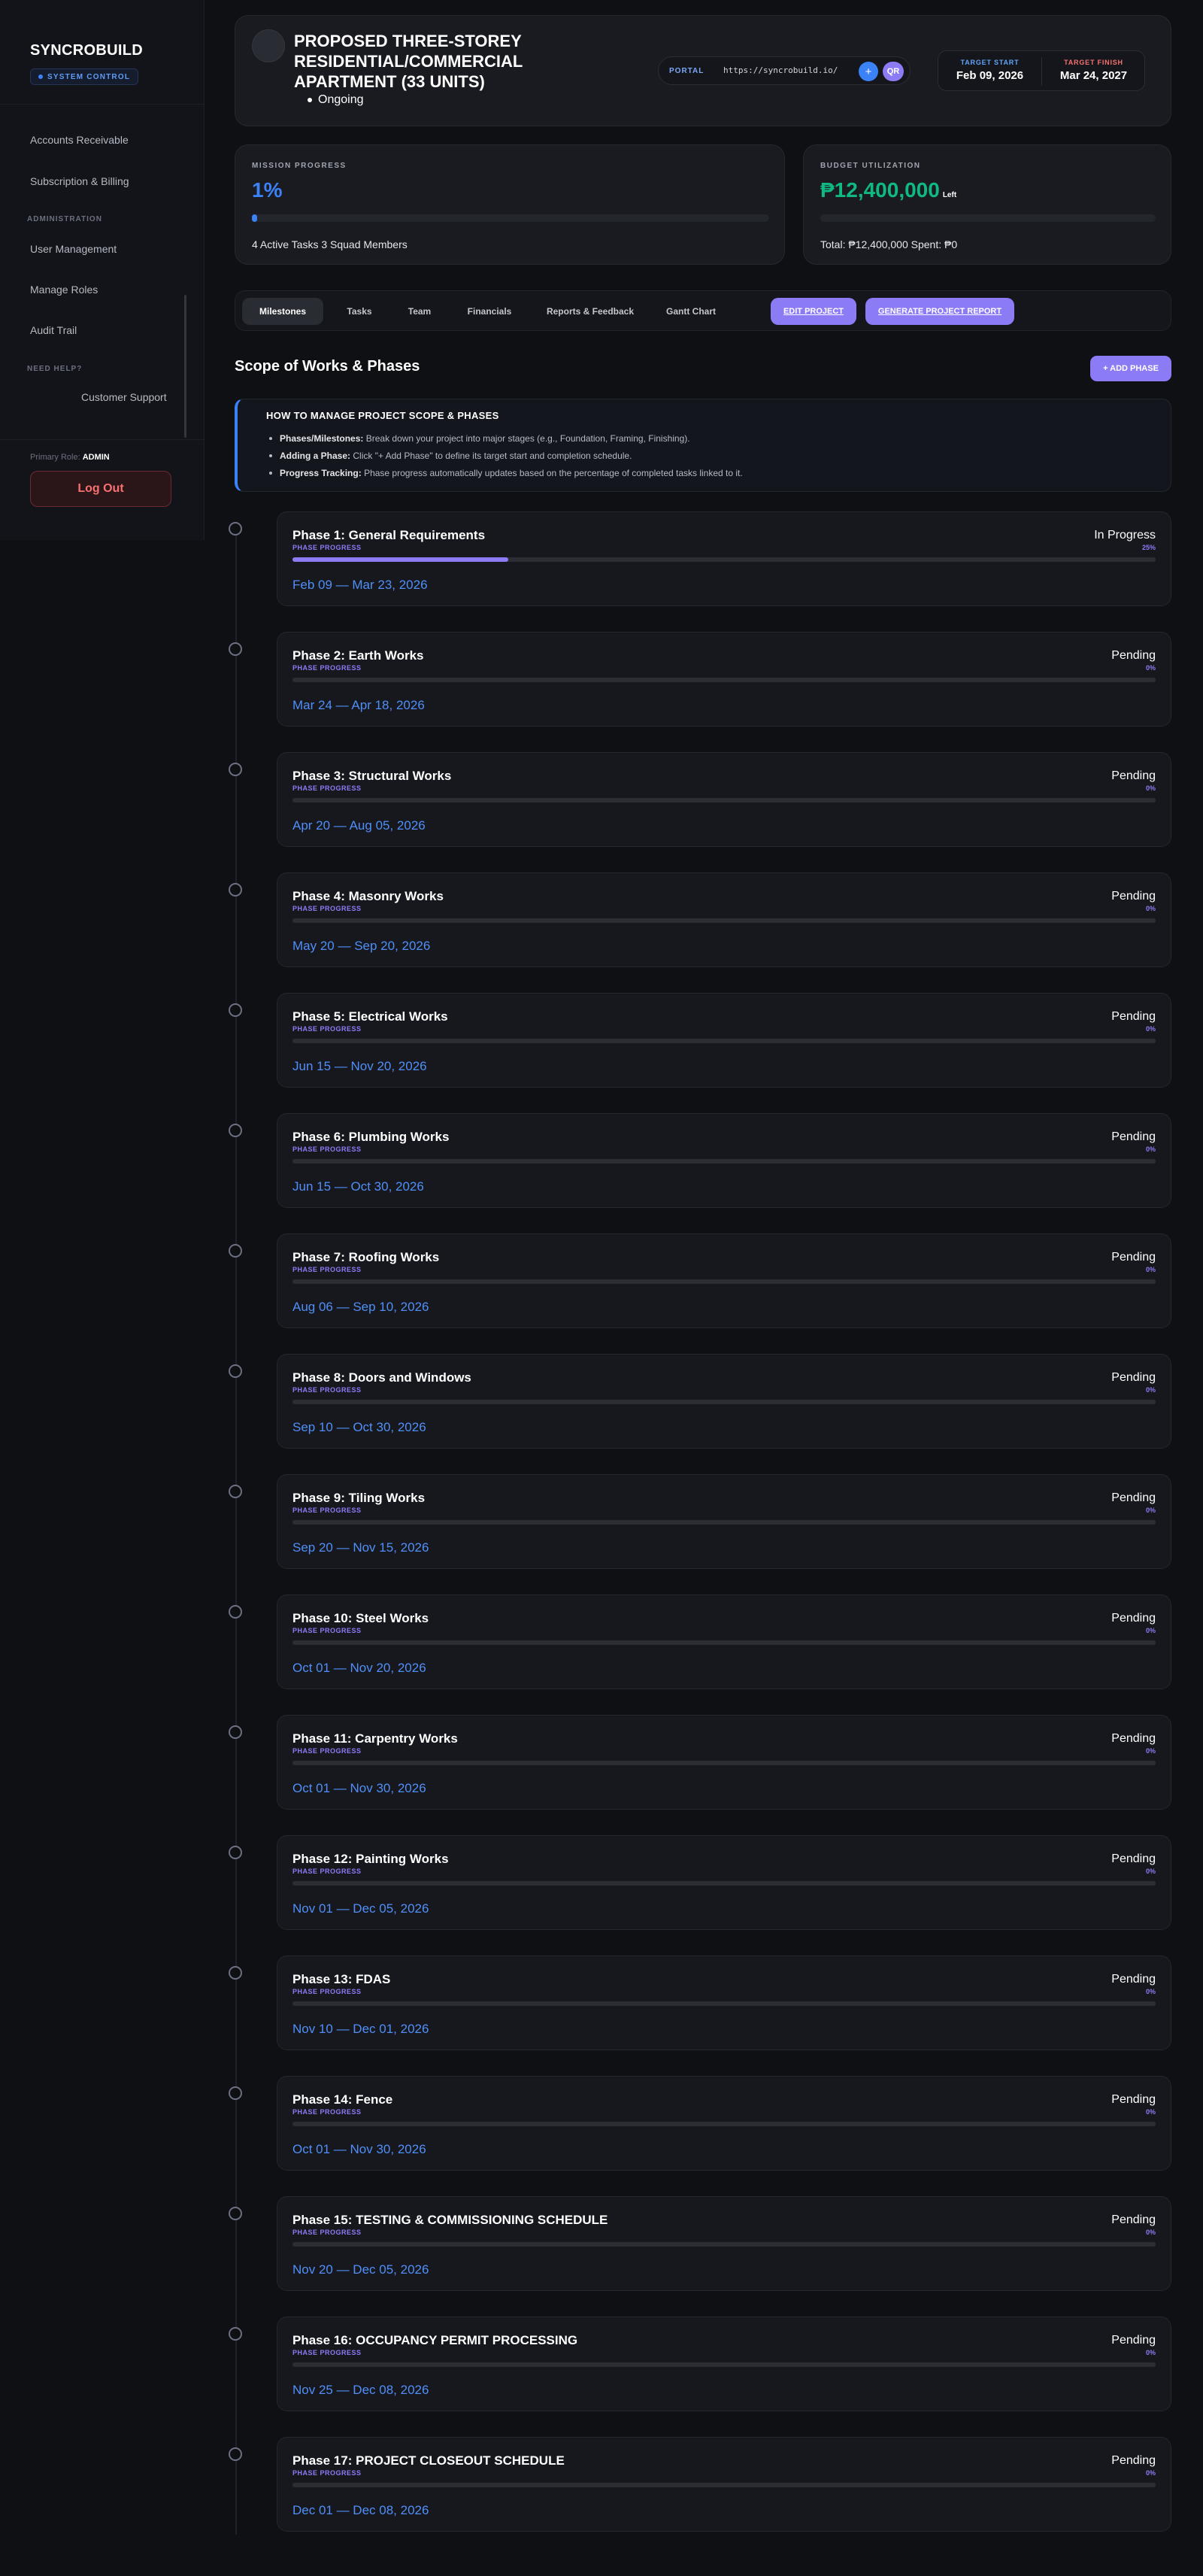 Image resolution: width=1203 pixels, height=2576 pixels. Describe the element at coordinates (64, 290) in the screenshot. I see `sidebar-item-manage-roles: Manage Roles` at that location.